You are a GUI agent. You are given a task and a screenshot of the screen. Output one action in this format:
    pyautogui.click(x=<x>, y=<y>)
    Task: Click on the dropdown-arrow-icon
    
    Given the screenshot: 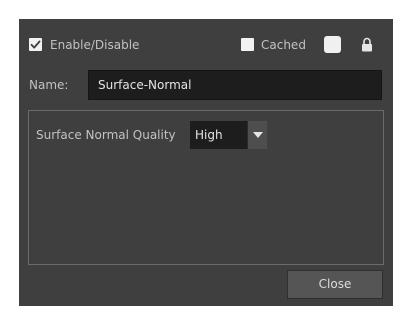 What is the action you would take?
    pyautogui.click(x=258, y=135)
    